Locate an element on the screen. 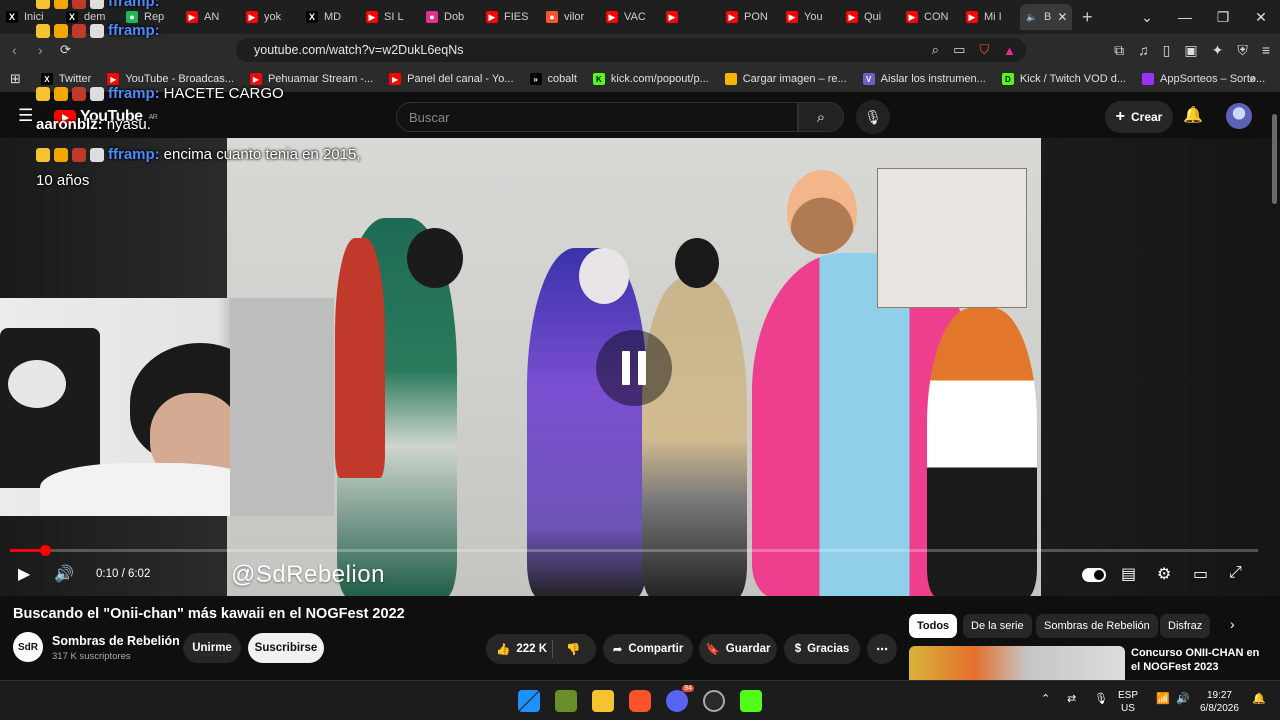 The image size is (1280, 720). bookmark-item: » cobalt is located at coordinates (553, 79).